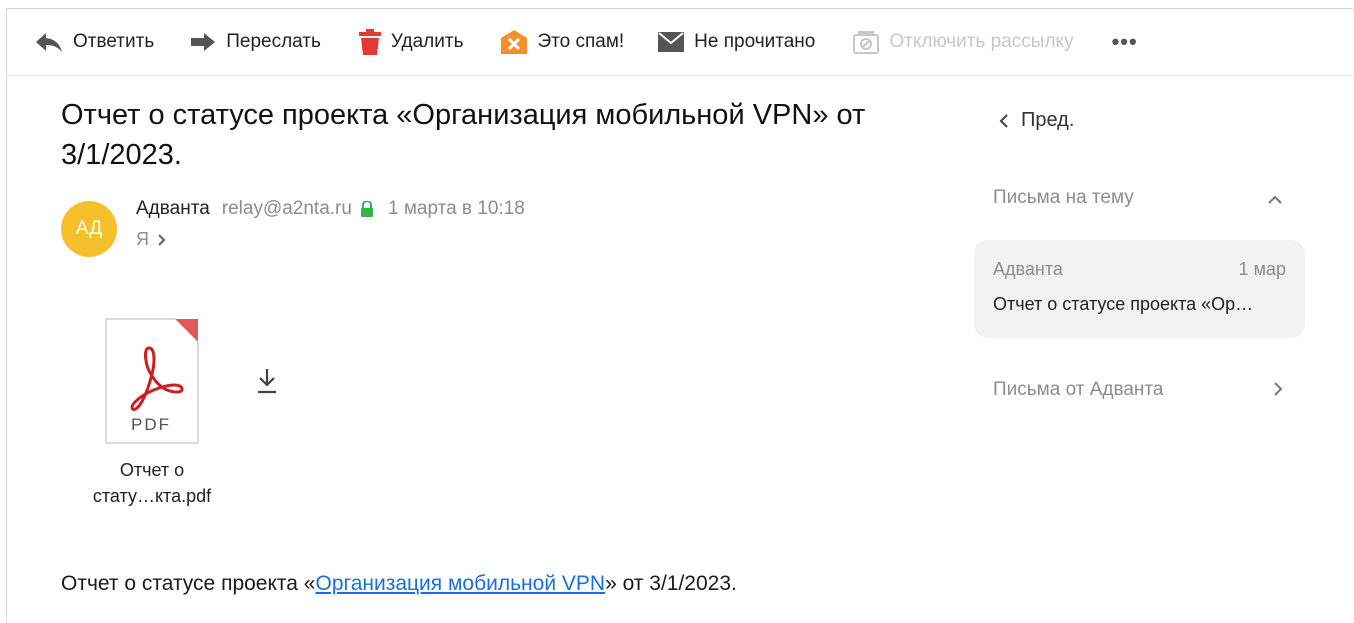  What do you see at coordinates (981, 41) in the screenshot?
I see `unsubscribe-label: Отключить рассылку` at bounding box center [981, 41].